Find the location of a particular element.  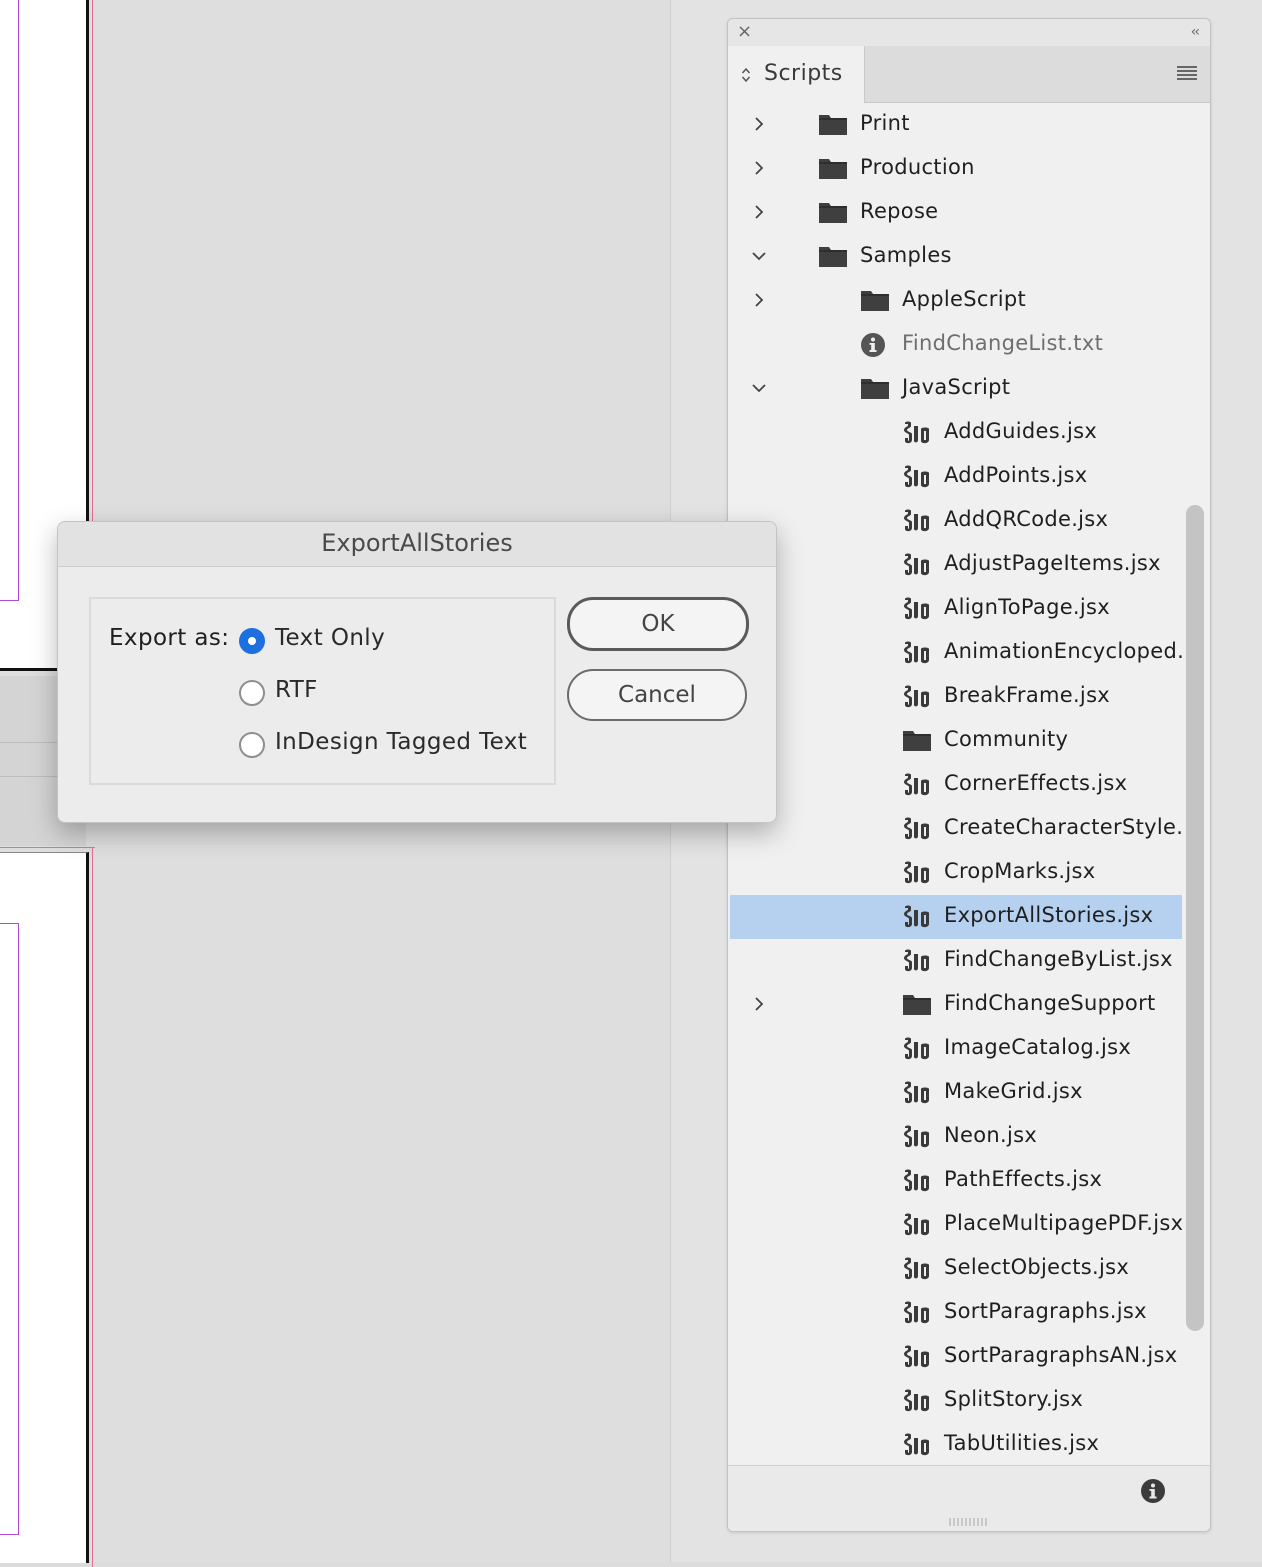

tree-item-label: AdjustPageItems.jsx is located at coordinates (1052, 563).